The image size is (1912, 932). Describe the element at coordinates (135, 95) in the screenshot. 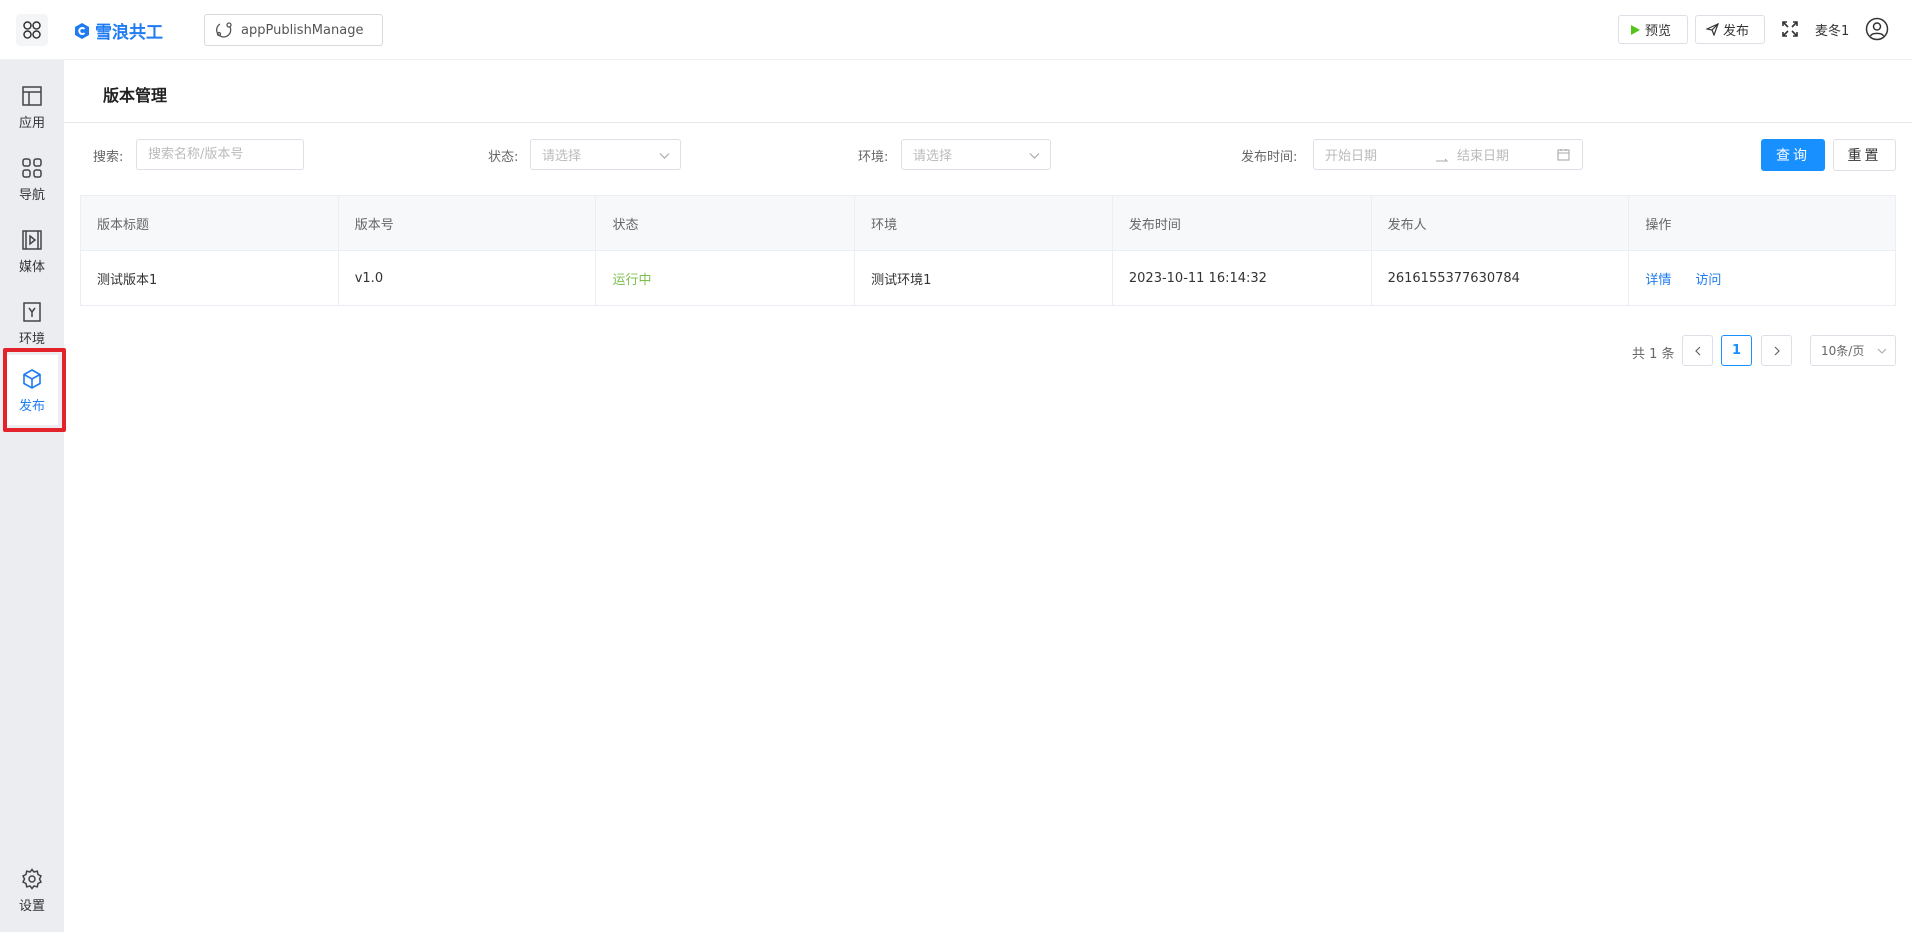

I see `page-title: 版本管理` at that location.